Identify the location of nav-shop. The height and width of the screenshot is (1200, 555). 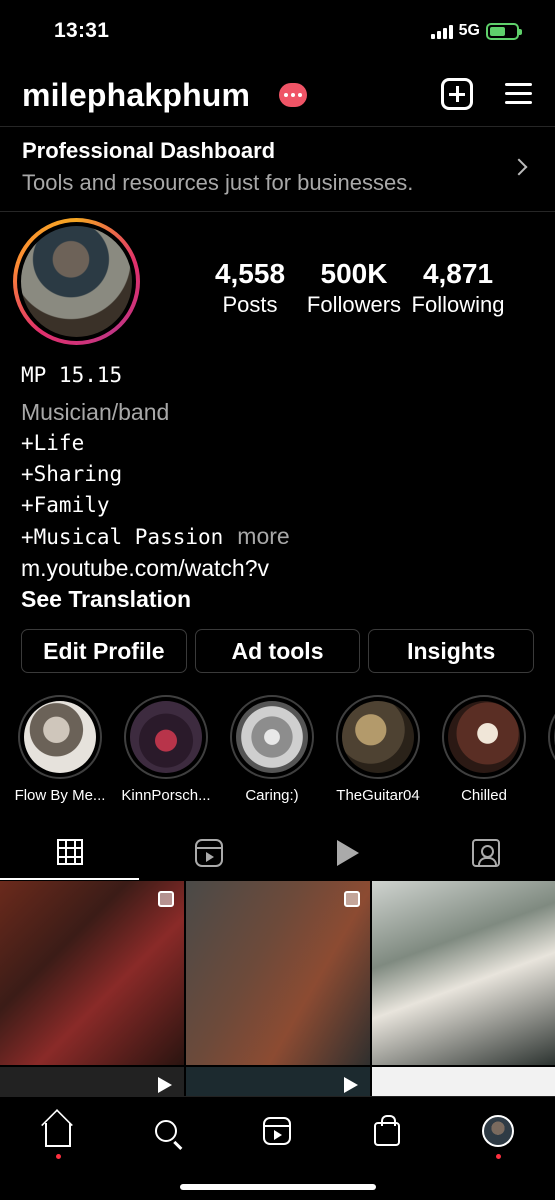
(387, 1131).